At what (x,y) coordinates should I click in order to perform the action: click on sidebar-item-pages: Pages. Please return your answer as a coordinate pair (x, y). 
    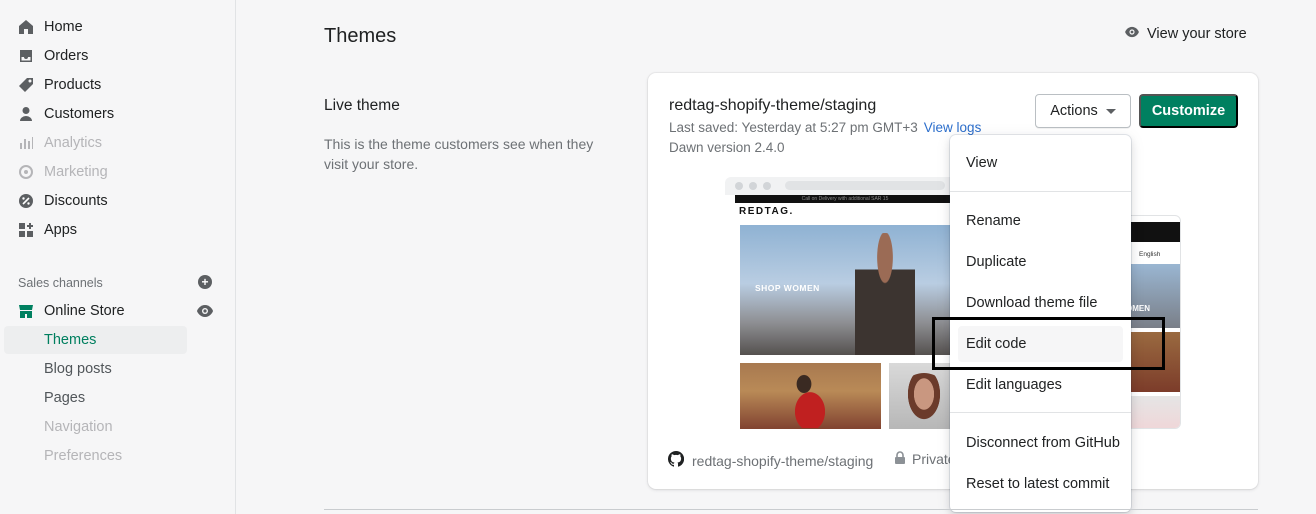
    Looking at the image, I should click on (95, 398).